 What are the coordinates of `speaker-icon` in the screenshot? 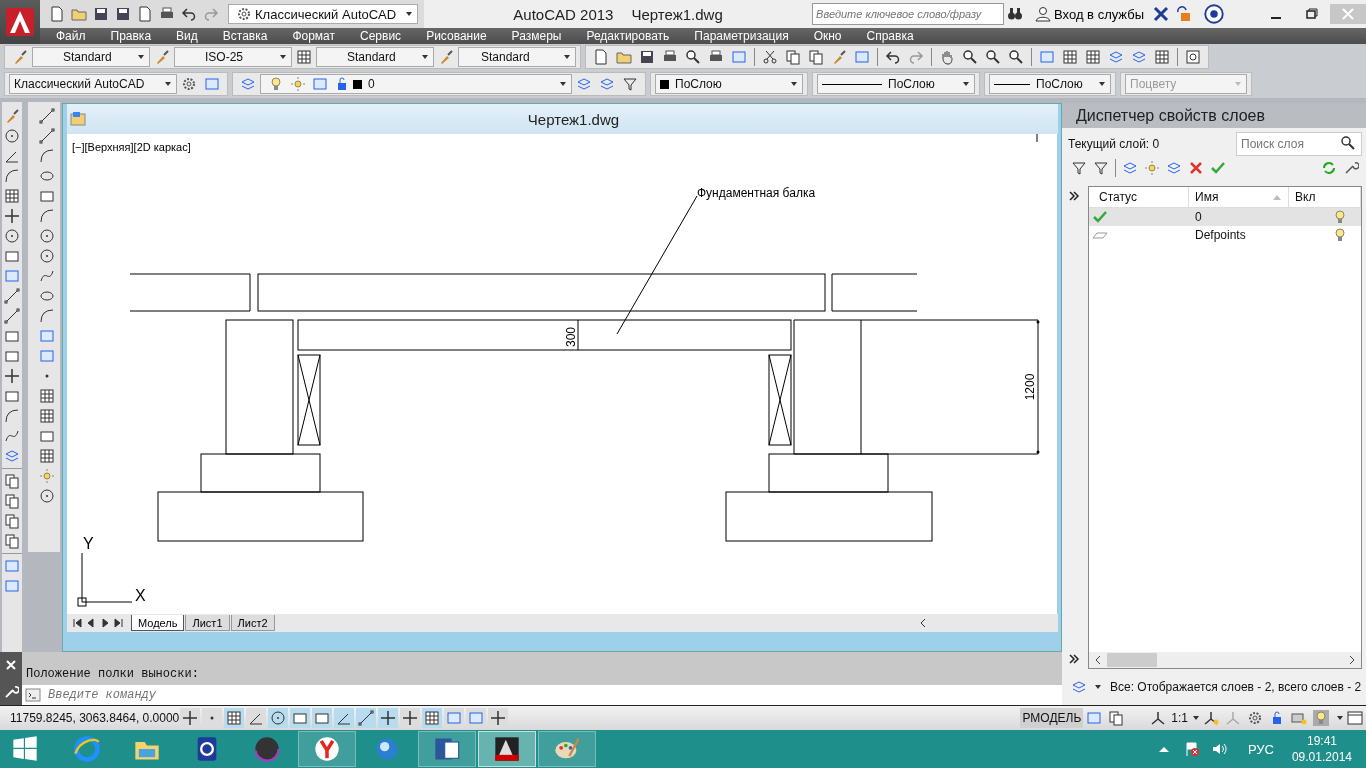 It's located at (1219, 749).